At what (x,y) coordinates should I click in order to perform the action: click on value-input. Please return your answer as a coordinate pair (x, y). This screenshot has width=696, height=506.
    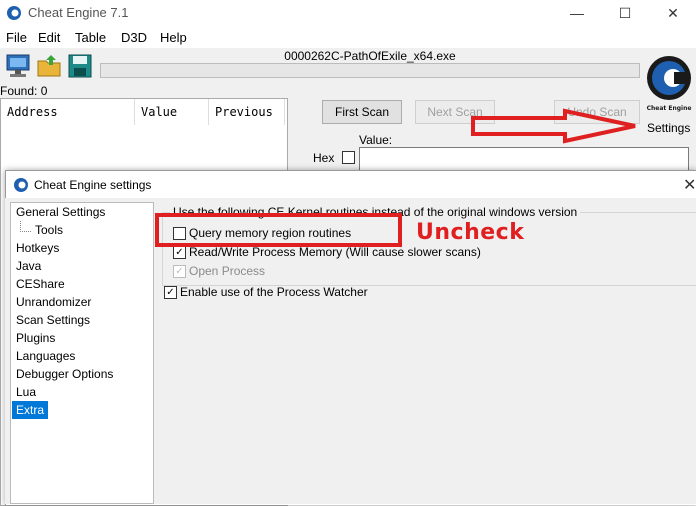
    Looking at the image, I should click on (524, 159).